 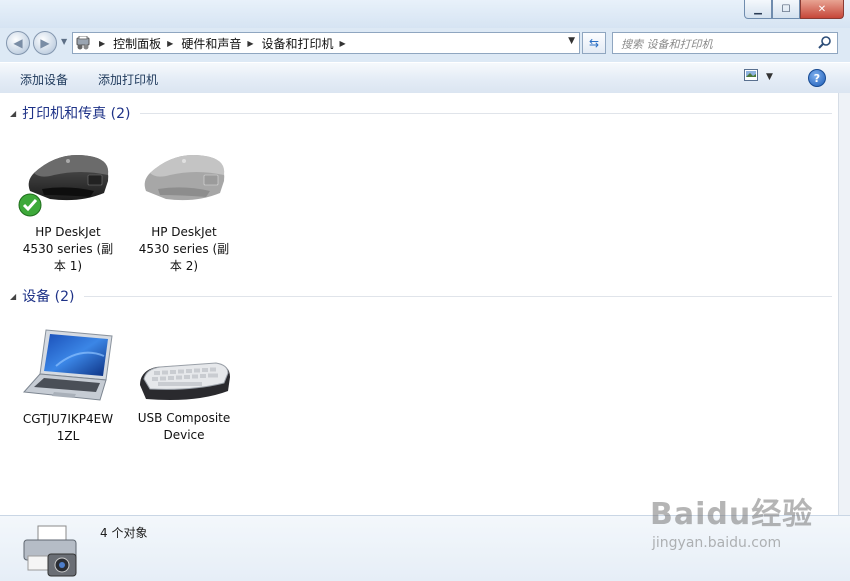 I want to click on device-item-printer-2: HP DeskJet 4530 series (副 本 2), so click(x=184, y=210).